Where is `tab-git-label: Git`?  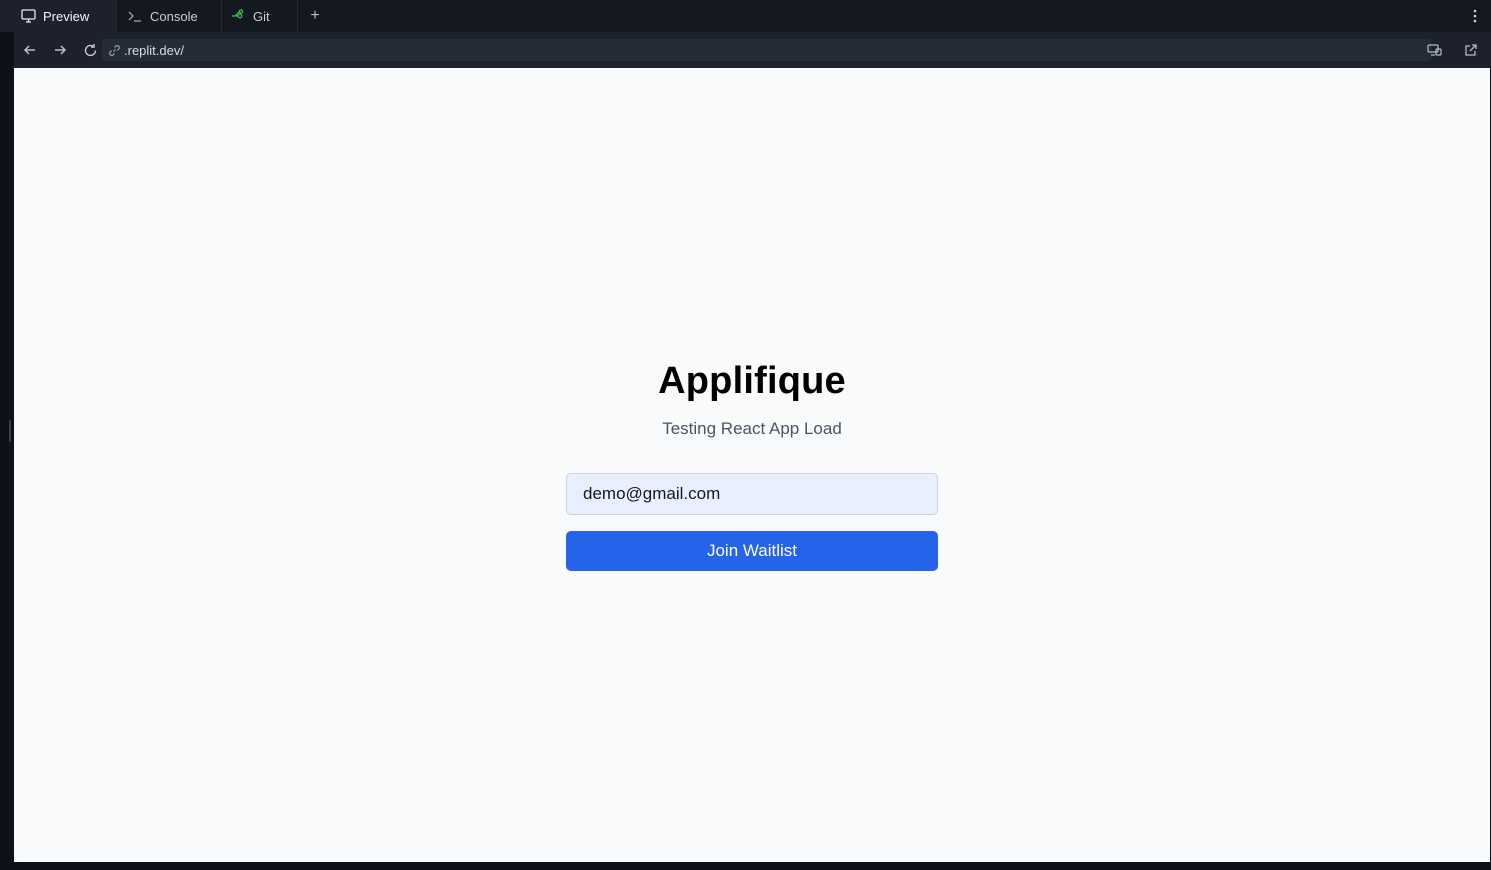 tab-git-label: Git is located at coordinates (261, 16).